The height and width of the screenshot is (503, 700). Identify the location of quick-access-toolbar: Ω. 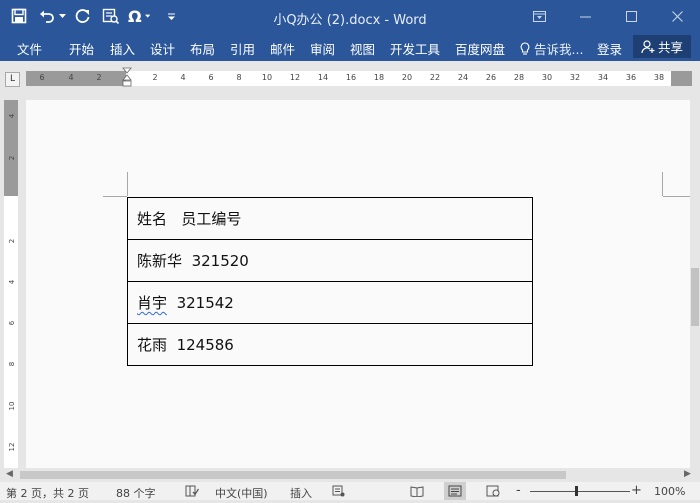
(98, 16).